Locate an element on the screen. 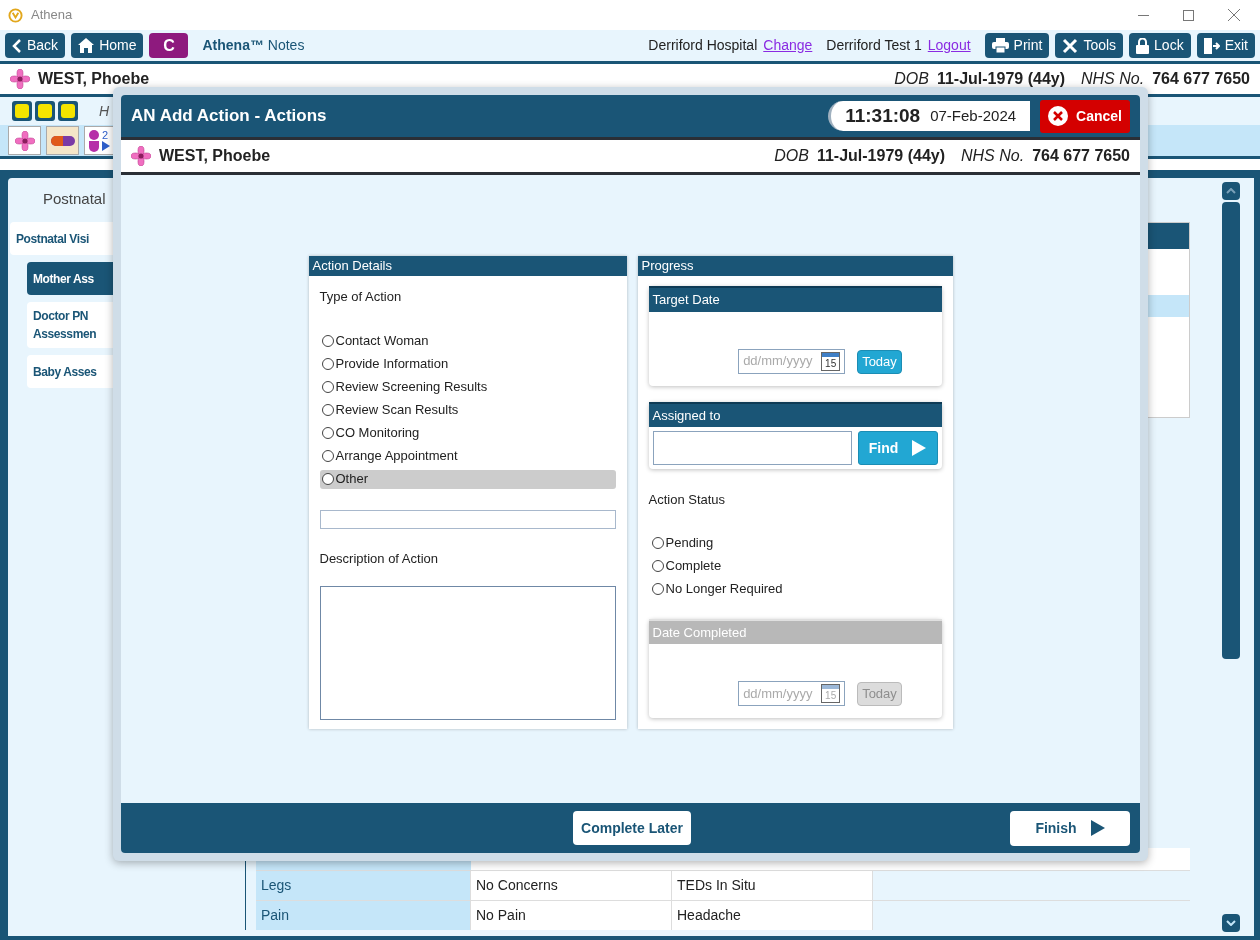 The width and height of the screenshot is (1260, 940). table-cell: Headache is located at coordinates (772, 915).